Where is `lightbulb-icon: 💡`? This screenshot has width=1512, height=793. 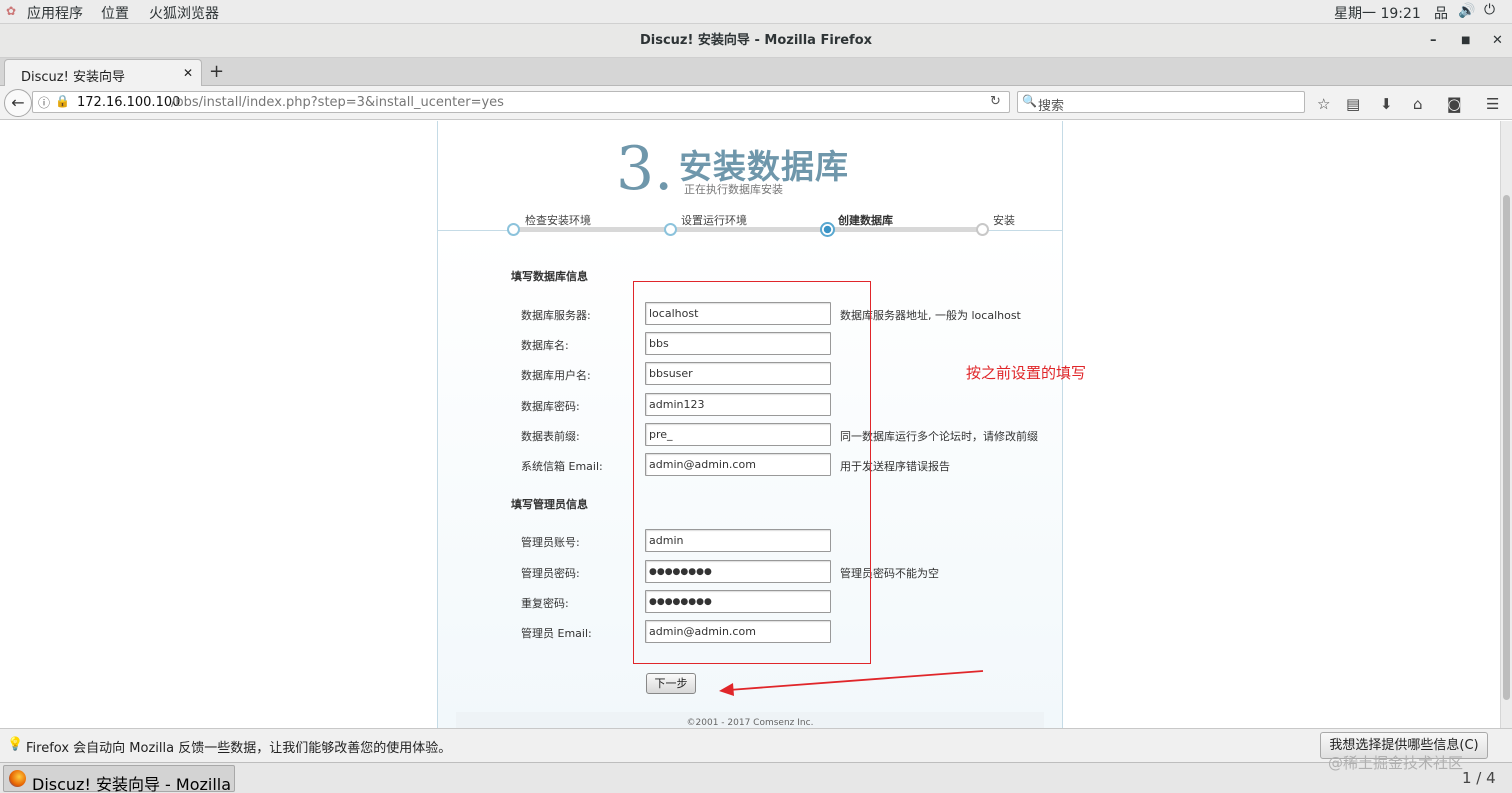 lightbulb-icon: 💡 is located at coordinates (15, 744).